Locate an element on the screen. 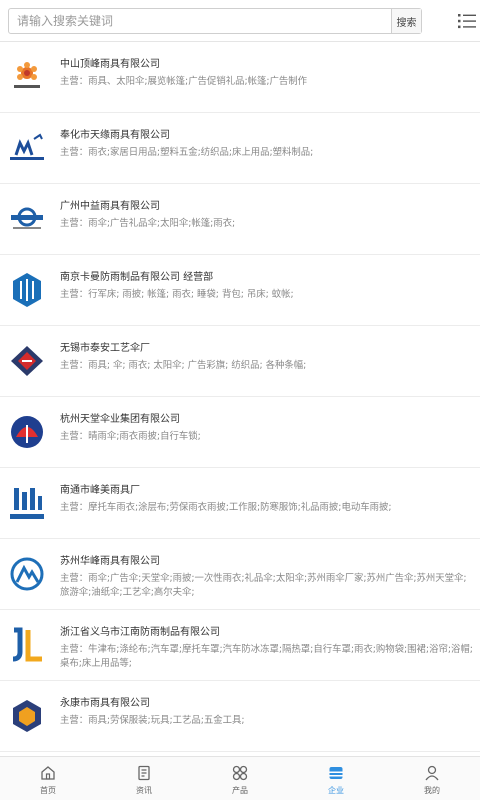 This screenshot has height=800, width=480. sunflower-logo-icon is located at coordinates (27, 77).